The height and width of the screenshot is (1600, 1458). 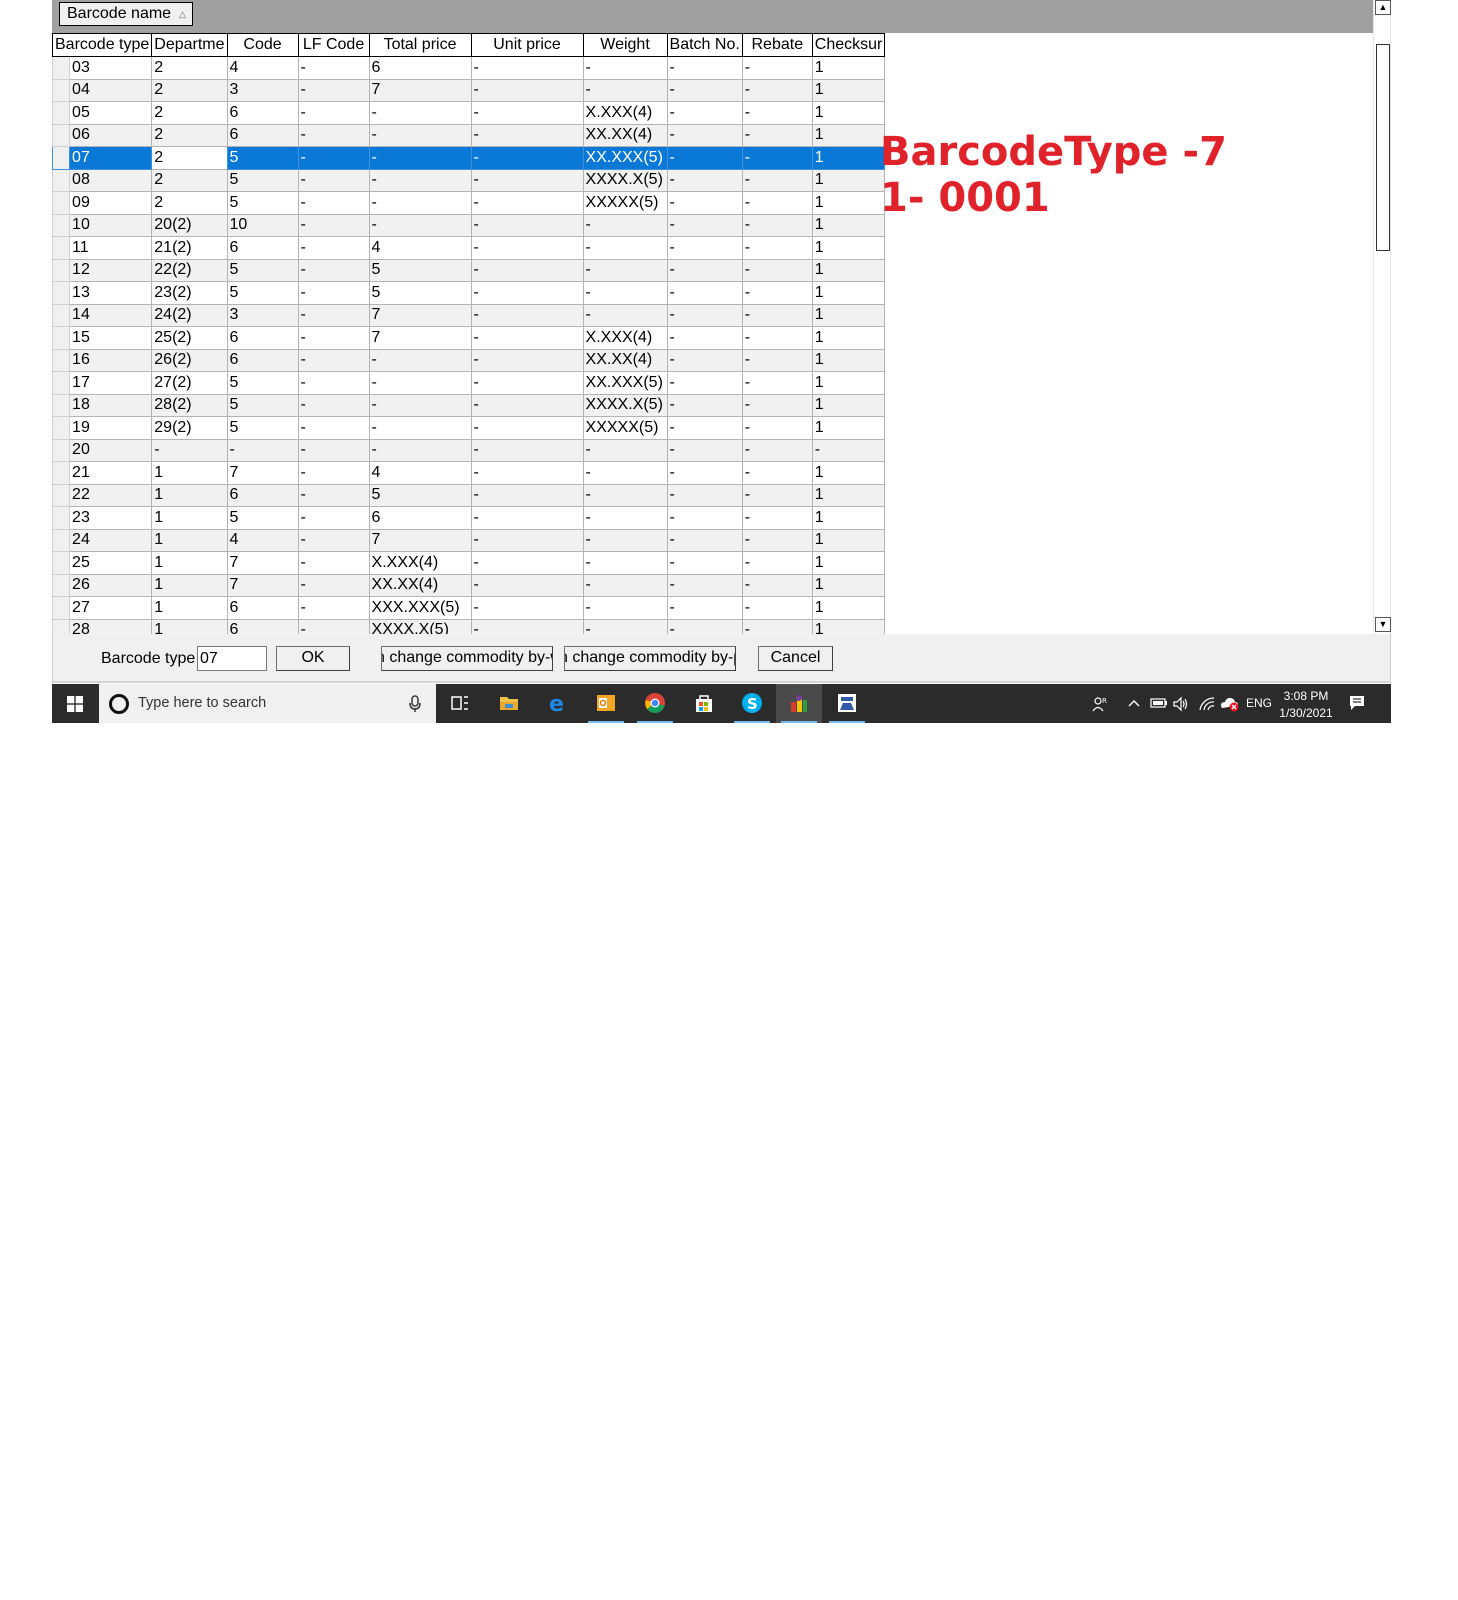 What do you see at coordinates (111, 450) in the screenshot?
I see `cell-barcode-type: 20` at bounding box center [111, 450].